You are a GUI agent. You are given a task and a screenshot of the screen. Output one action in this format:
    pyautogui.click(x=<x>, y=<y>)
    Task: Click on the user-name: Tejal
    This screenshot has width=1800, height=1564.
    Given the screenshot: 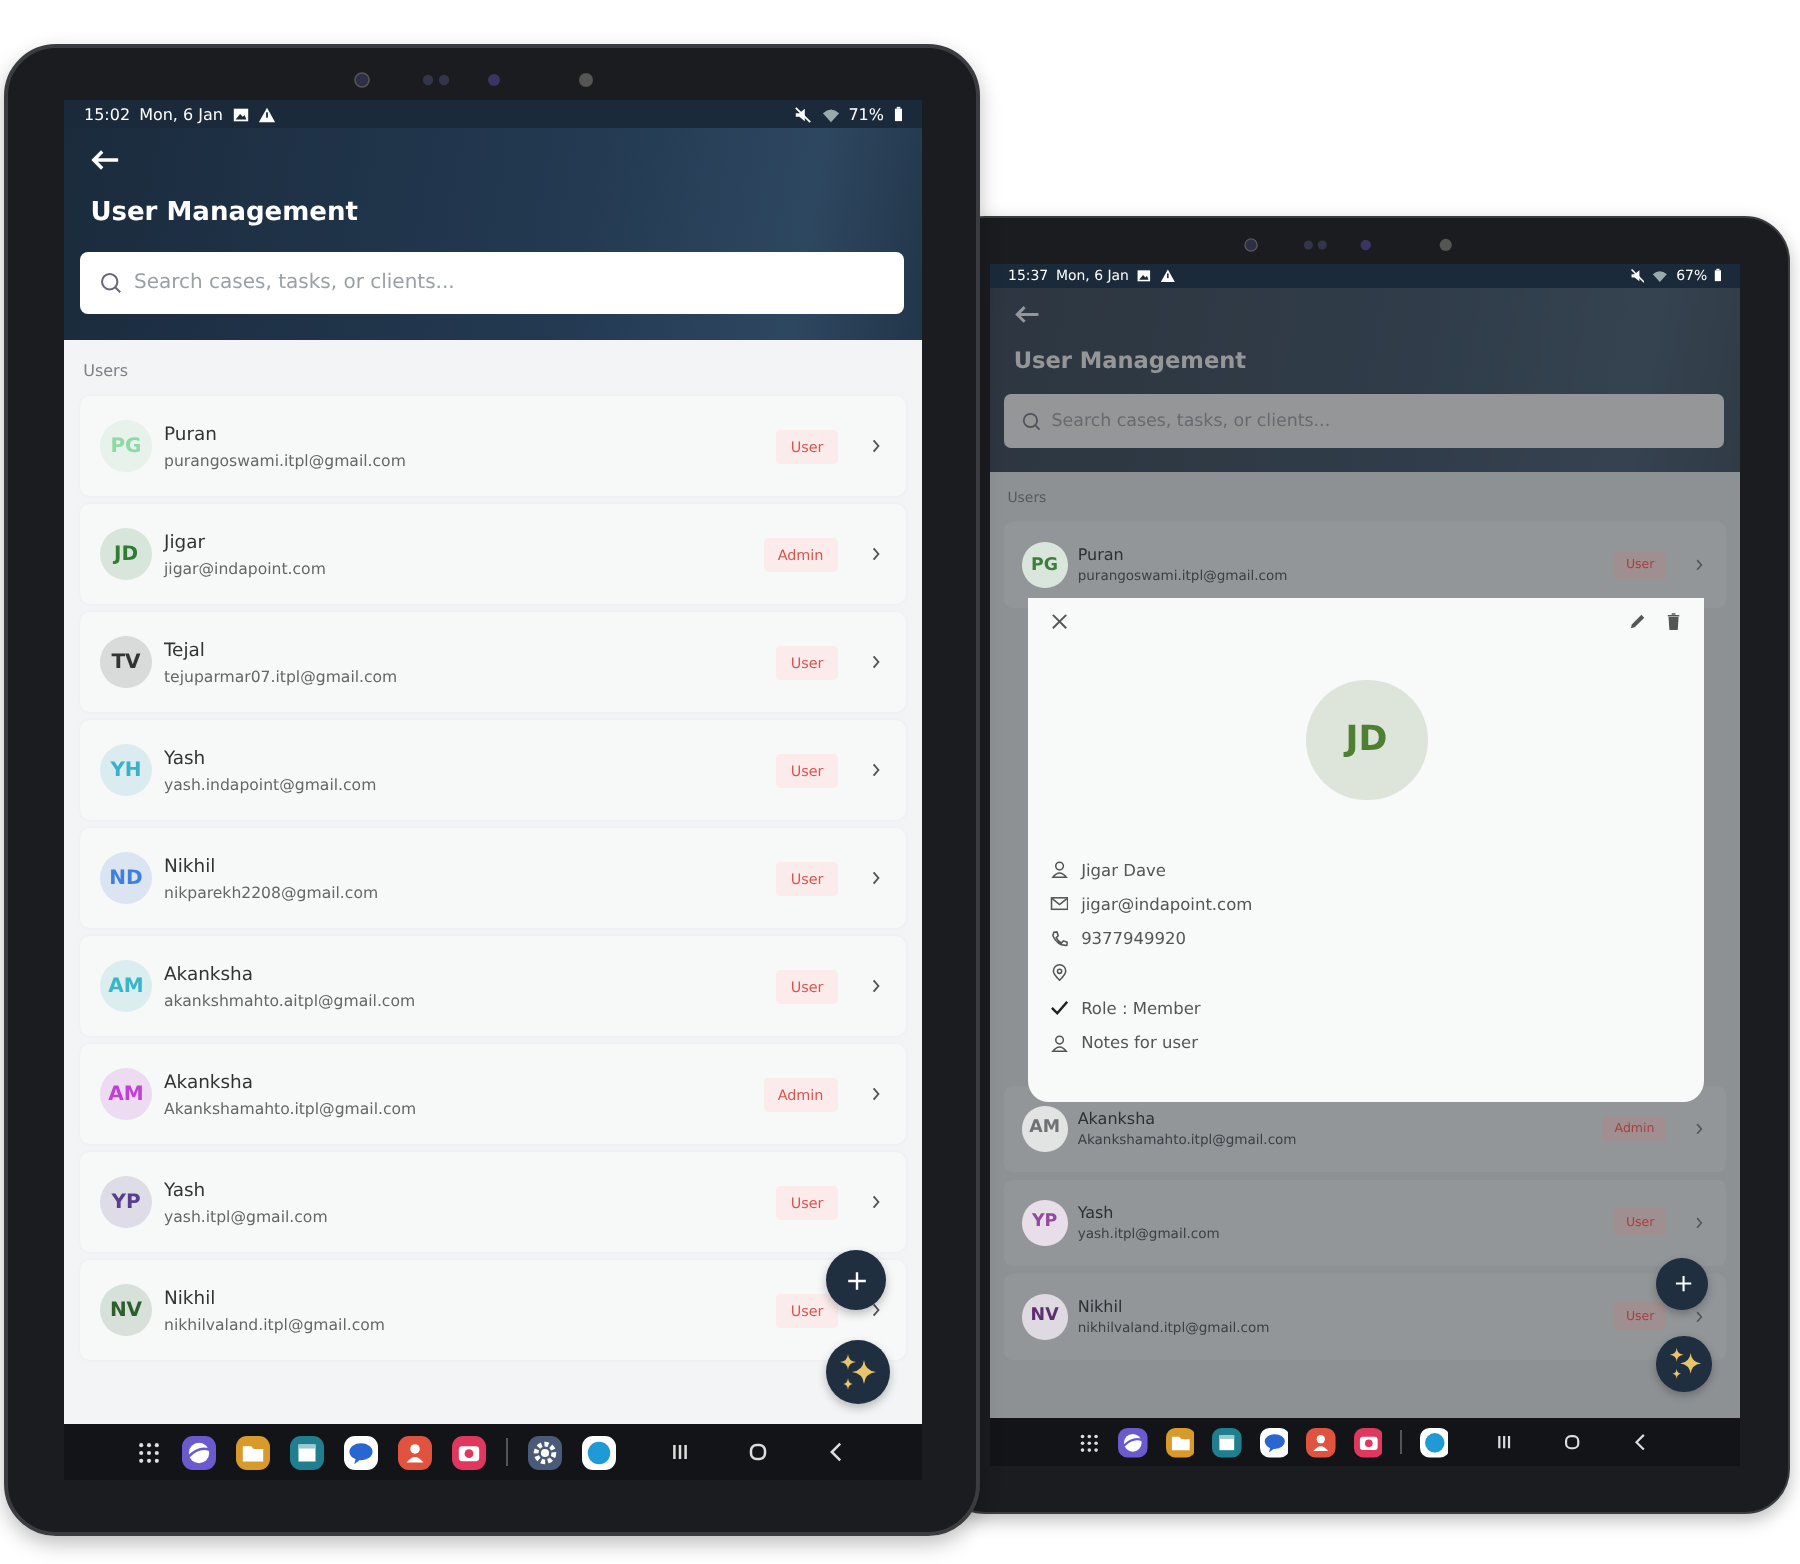 What is the action you would take?
    pyautogui.click(x=185, y=651)
    